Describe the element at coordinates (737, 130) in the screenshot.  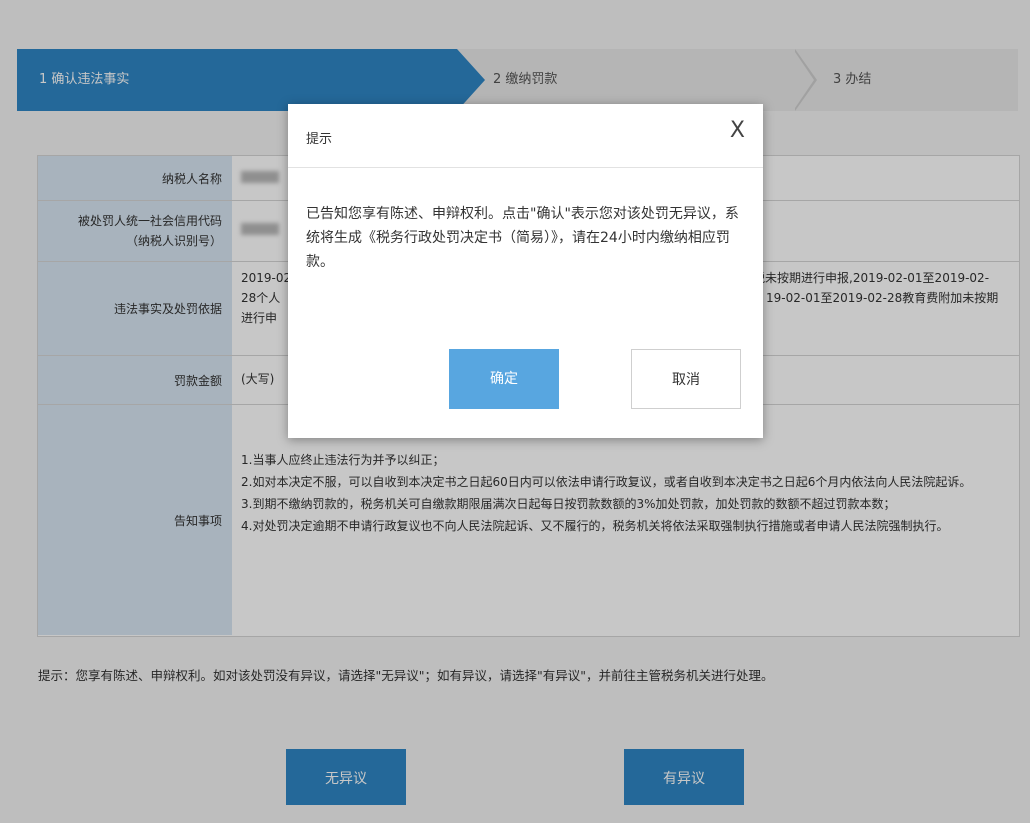
I see `close-icon: X` at that location.